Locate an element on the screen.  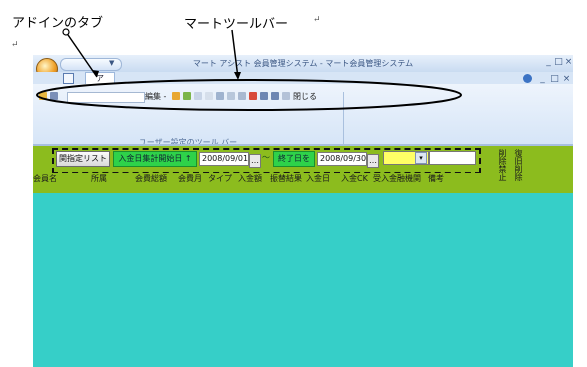
close-doc-icon is located at coordinates (286, 96).